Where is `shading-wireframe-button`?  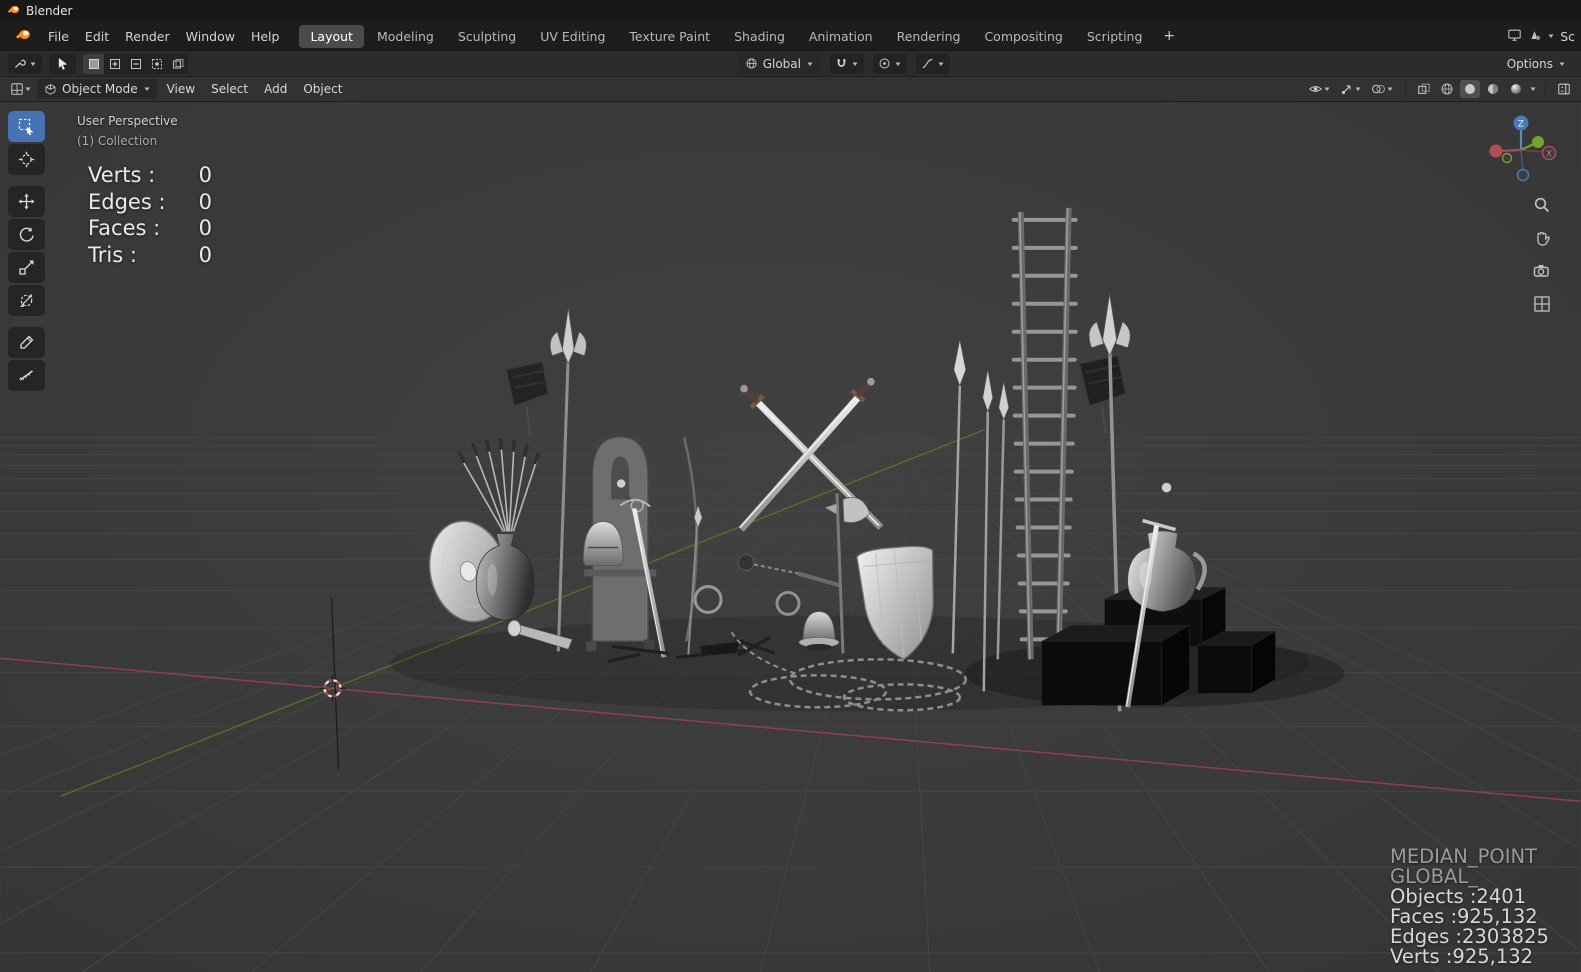 shading-wireframe-button is located at coordinates (1447, 89).